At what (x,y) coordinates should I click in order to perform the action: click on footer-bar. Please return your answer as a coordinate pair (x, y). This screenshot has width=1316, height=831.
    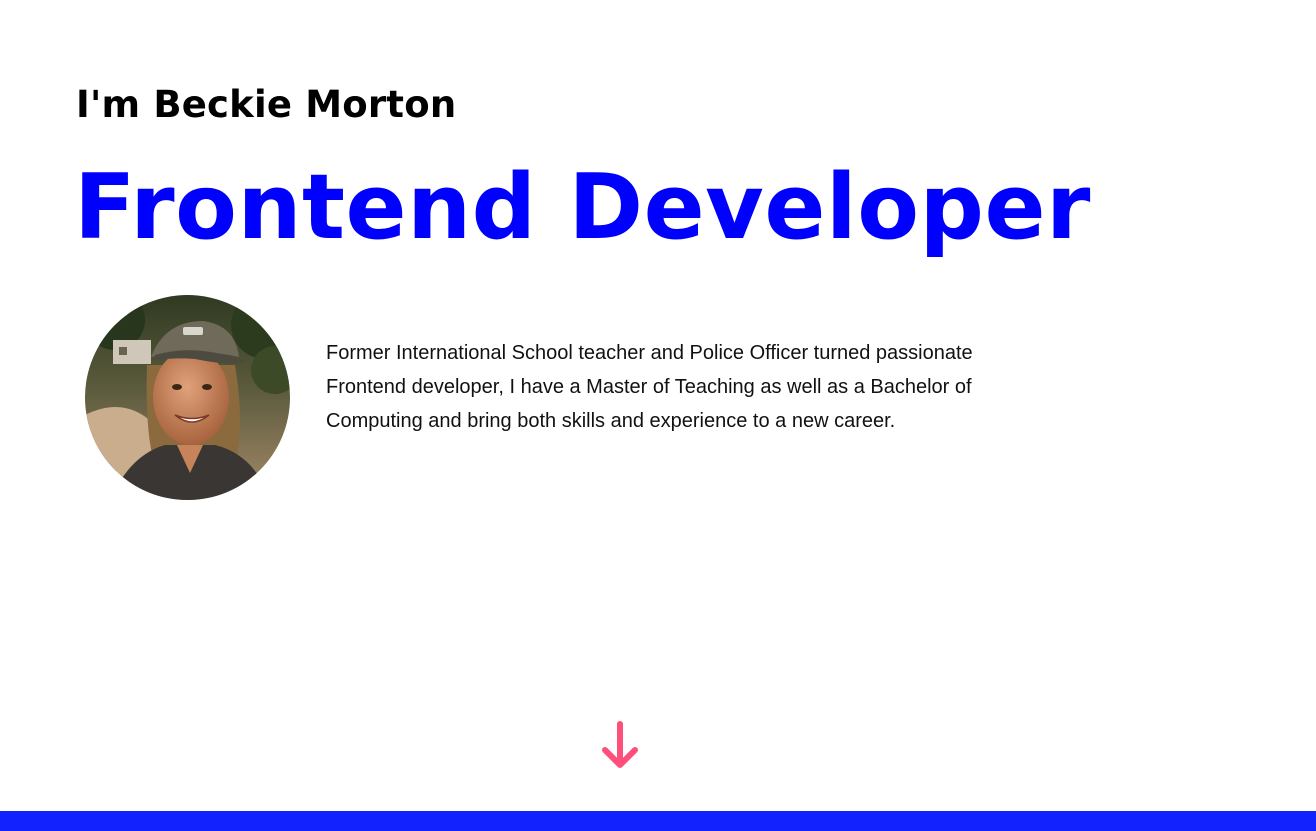
    Looking at the image, I should click on (658, 821).